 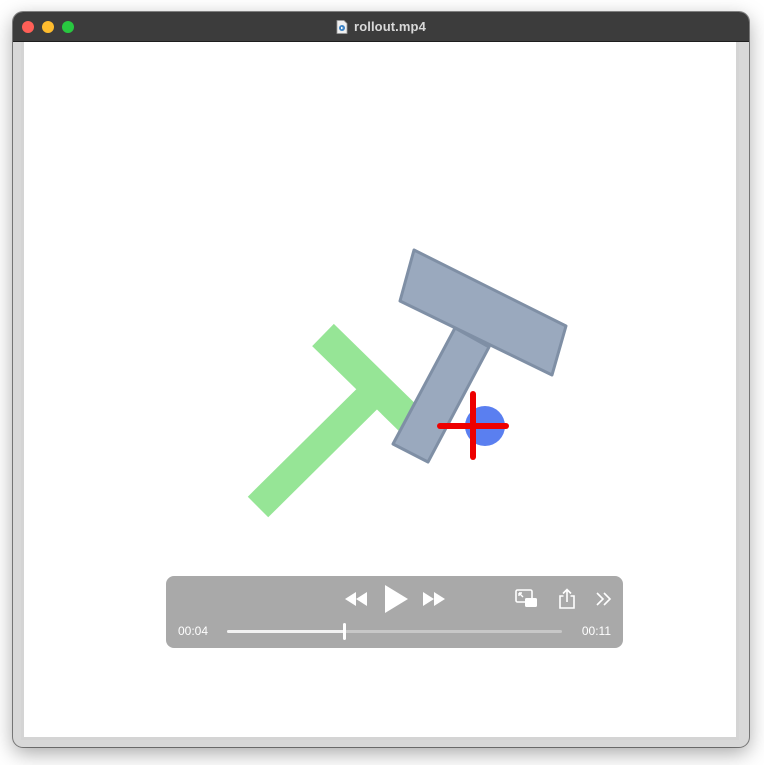 What do you see at coordinates (193, 631) in the screenshot?
I see `current-time: 00:04` at bounding box center [193, 631].